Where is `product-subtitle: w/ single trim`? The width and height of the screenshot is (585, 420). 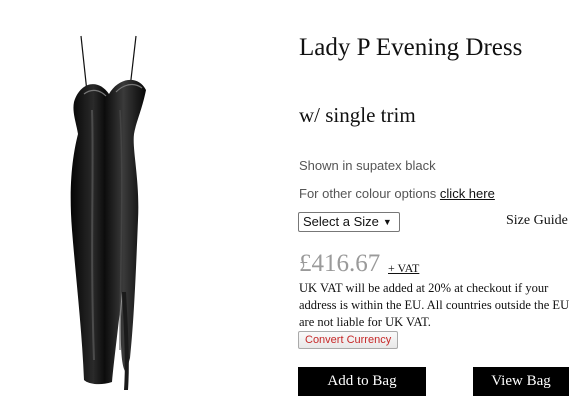
product-subtitle: w/ single trim is located at coordinates (357, 115).